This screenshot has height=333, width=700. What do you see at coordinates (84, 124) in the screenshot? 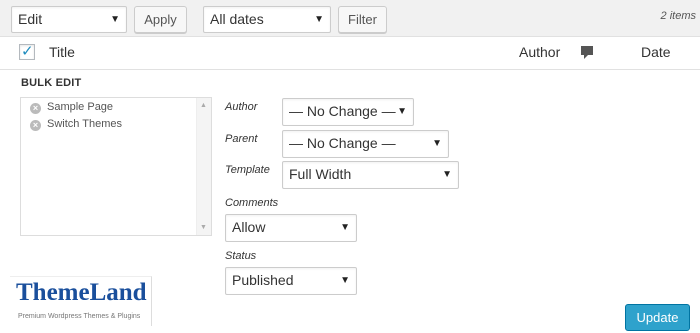
I see `list-item-label: Switch Themes` at bounding box center [84, 124].